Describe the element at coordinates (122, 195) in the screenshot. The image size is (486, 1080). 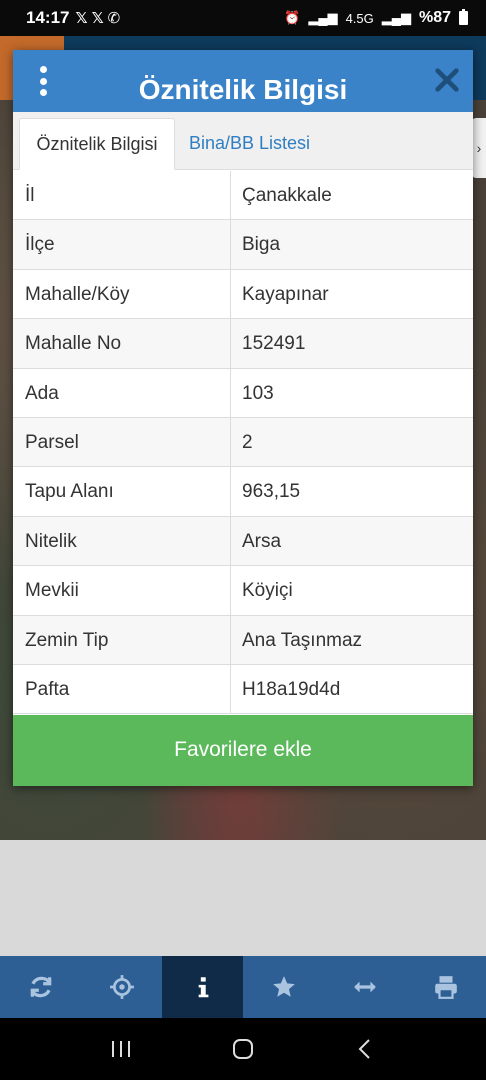
I see `attribute-key: İl` at that location.